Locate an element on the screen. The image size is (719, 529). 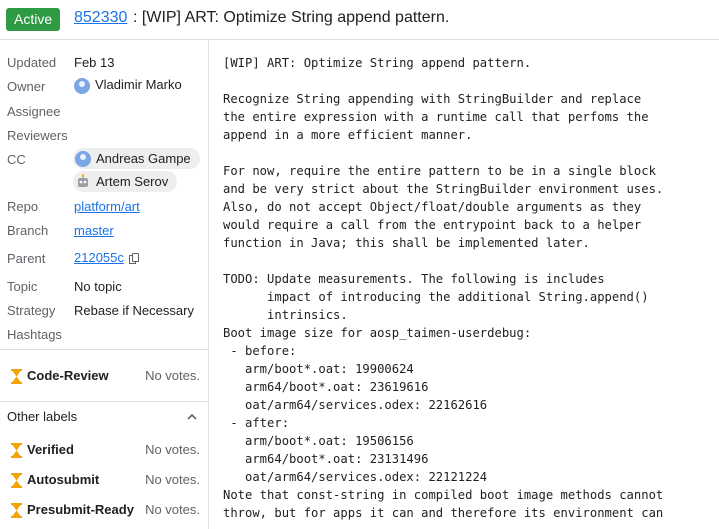
verified-label: Verified is located at coordinates (50, 449).